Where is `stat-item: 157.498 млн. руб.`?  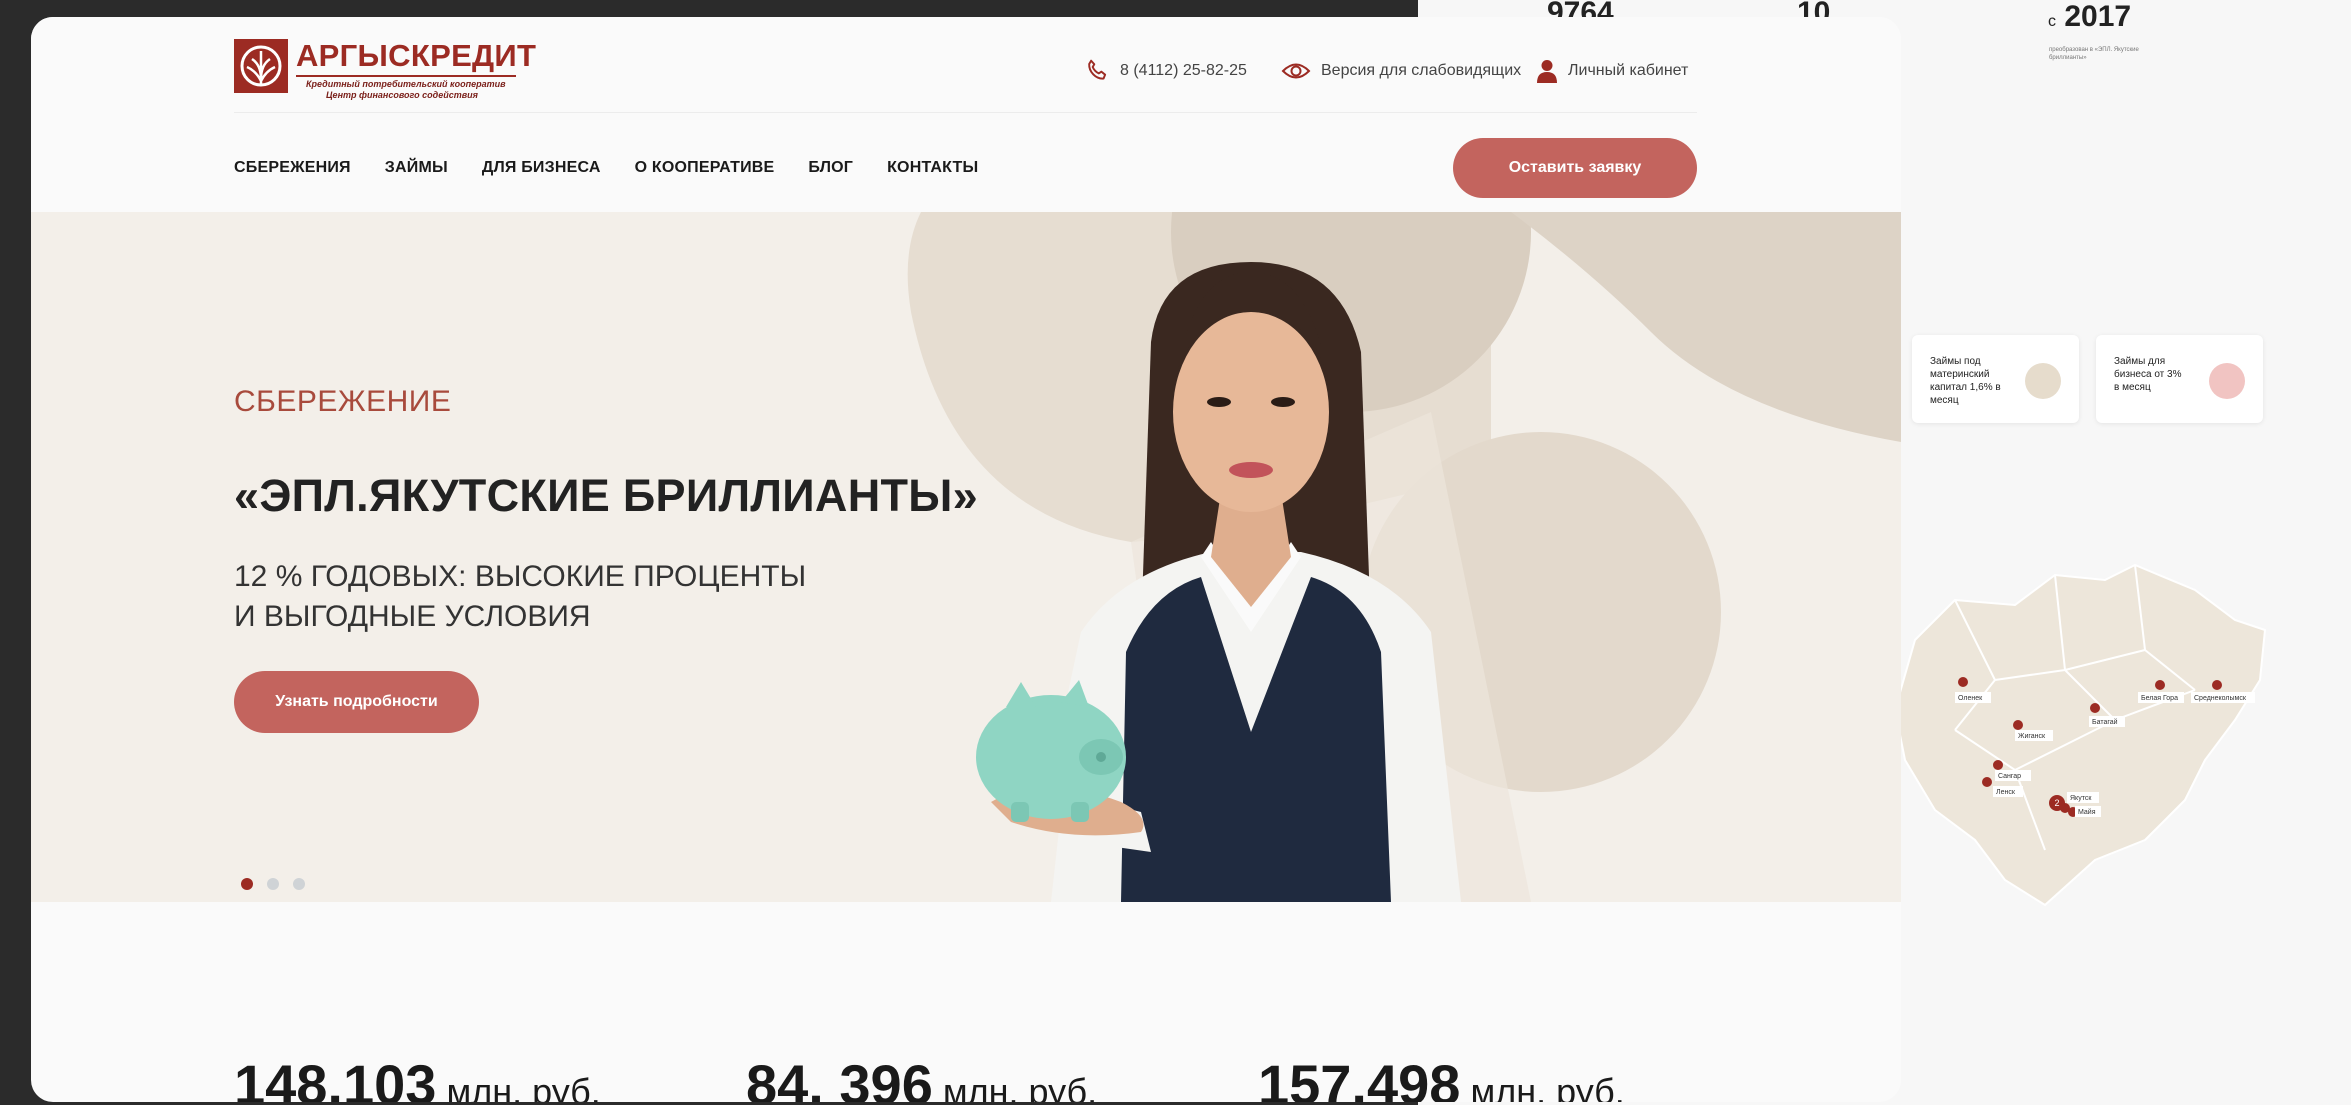 stat-item: 157.498 млн. руб. is located at coordinates (1441, 1077).